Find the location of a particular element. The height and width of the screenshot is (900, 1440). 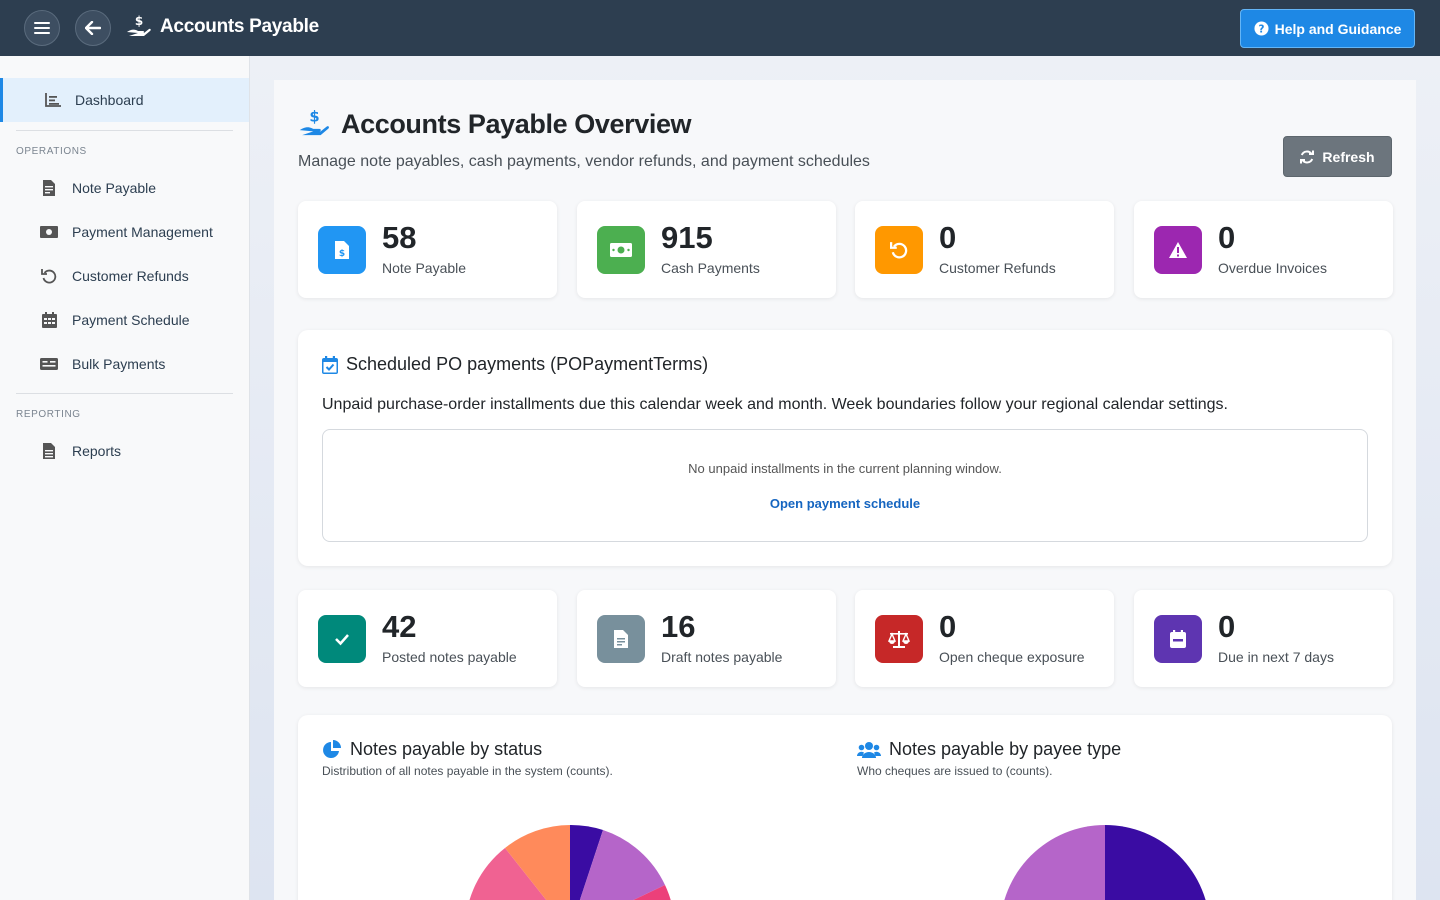

status-chart-title: Notes payable by status is located at coordinates (446, 749).